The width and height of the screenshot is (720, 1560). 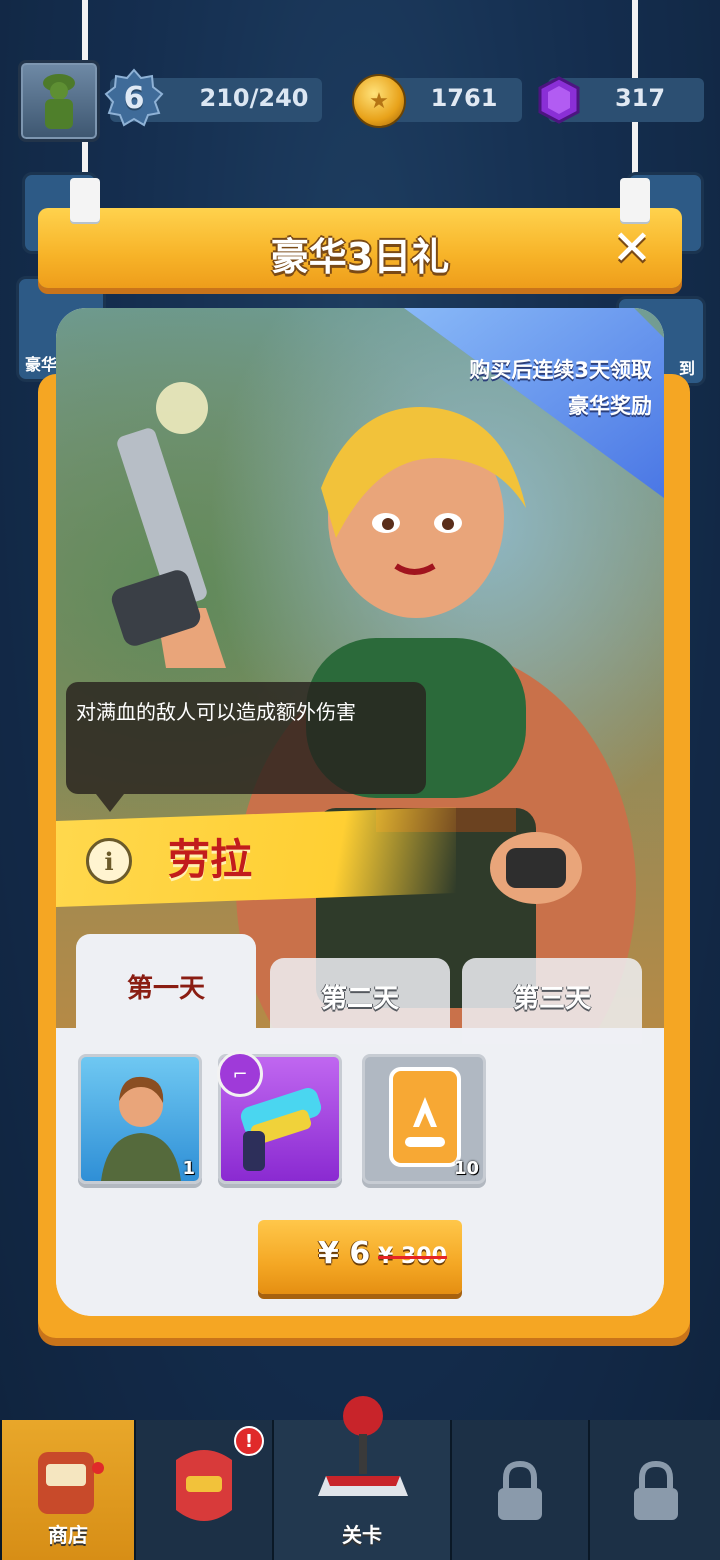 I want to click on slot-machine-icon, so click(x=71, y=1483).